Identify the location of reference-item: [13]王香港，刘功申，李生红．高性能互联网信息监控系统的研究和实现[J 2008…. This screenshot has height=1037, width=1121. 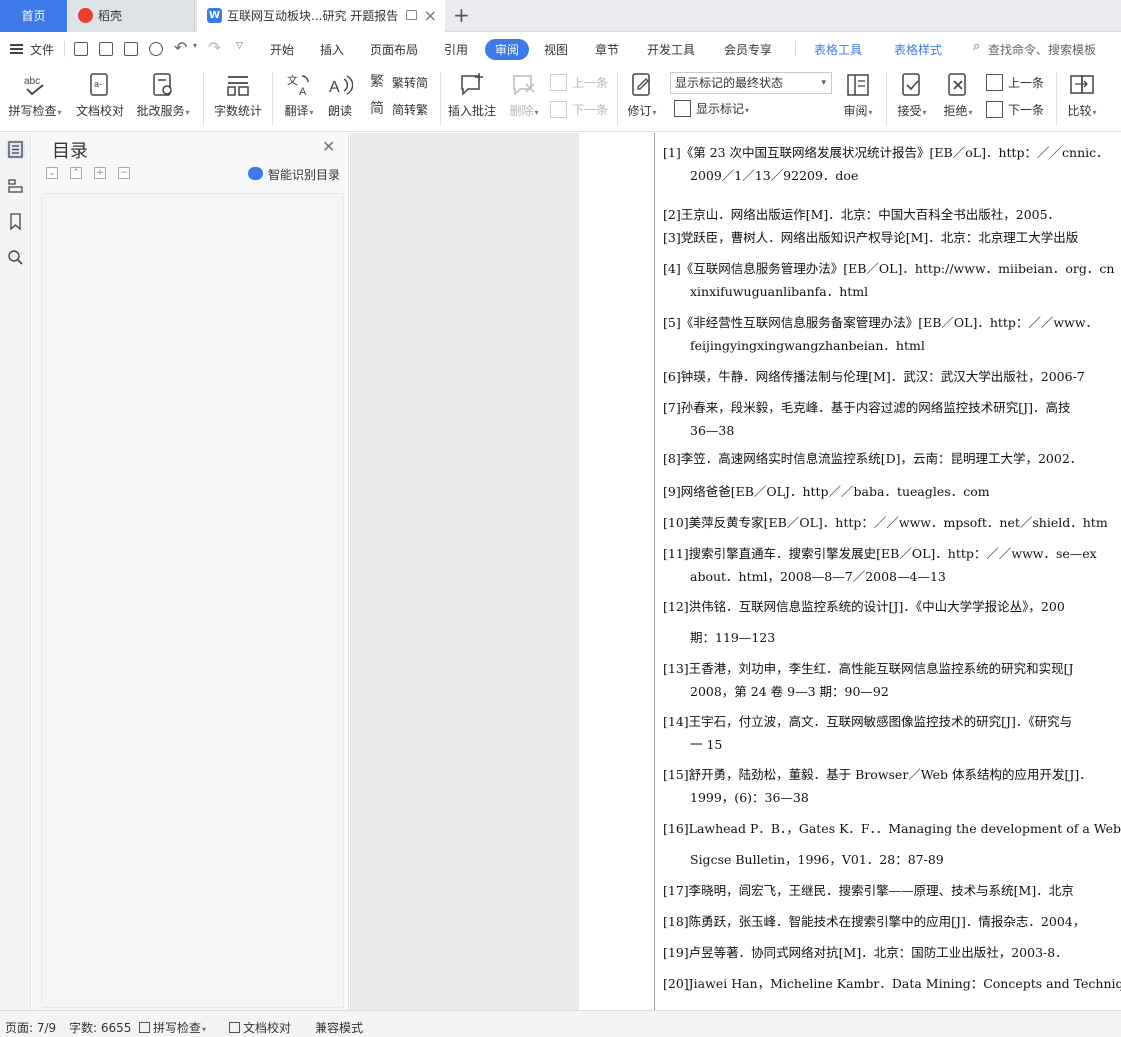
(868, 680).